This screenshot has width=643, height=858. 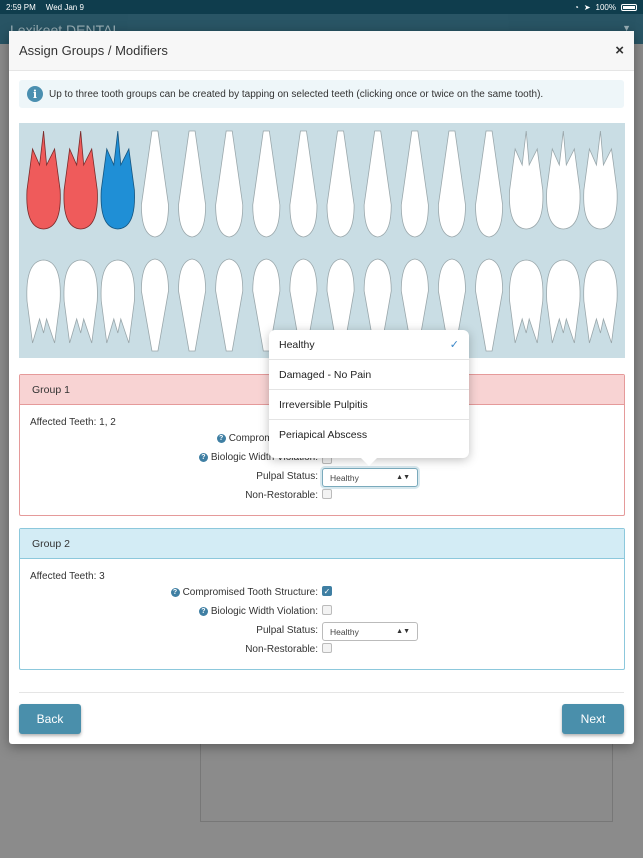 I want to click on status-date: Wed Jan 9, so click(x=64, y=7).